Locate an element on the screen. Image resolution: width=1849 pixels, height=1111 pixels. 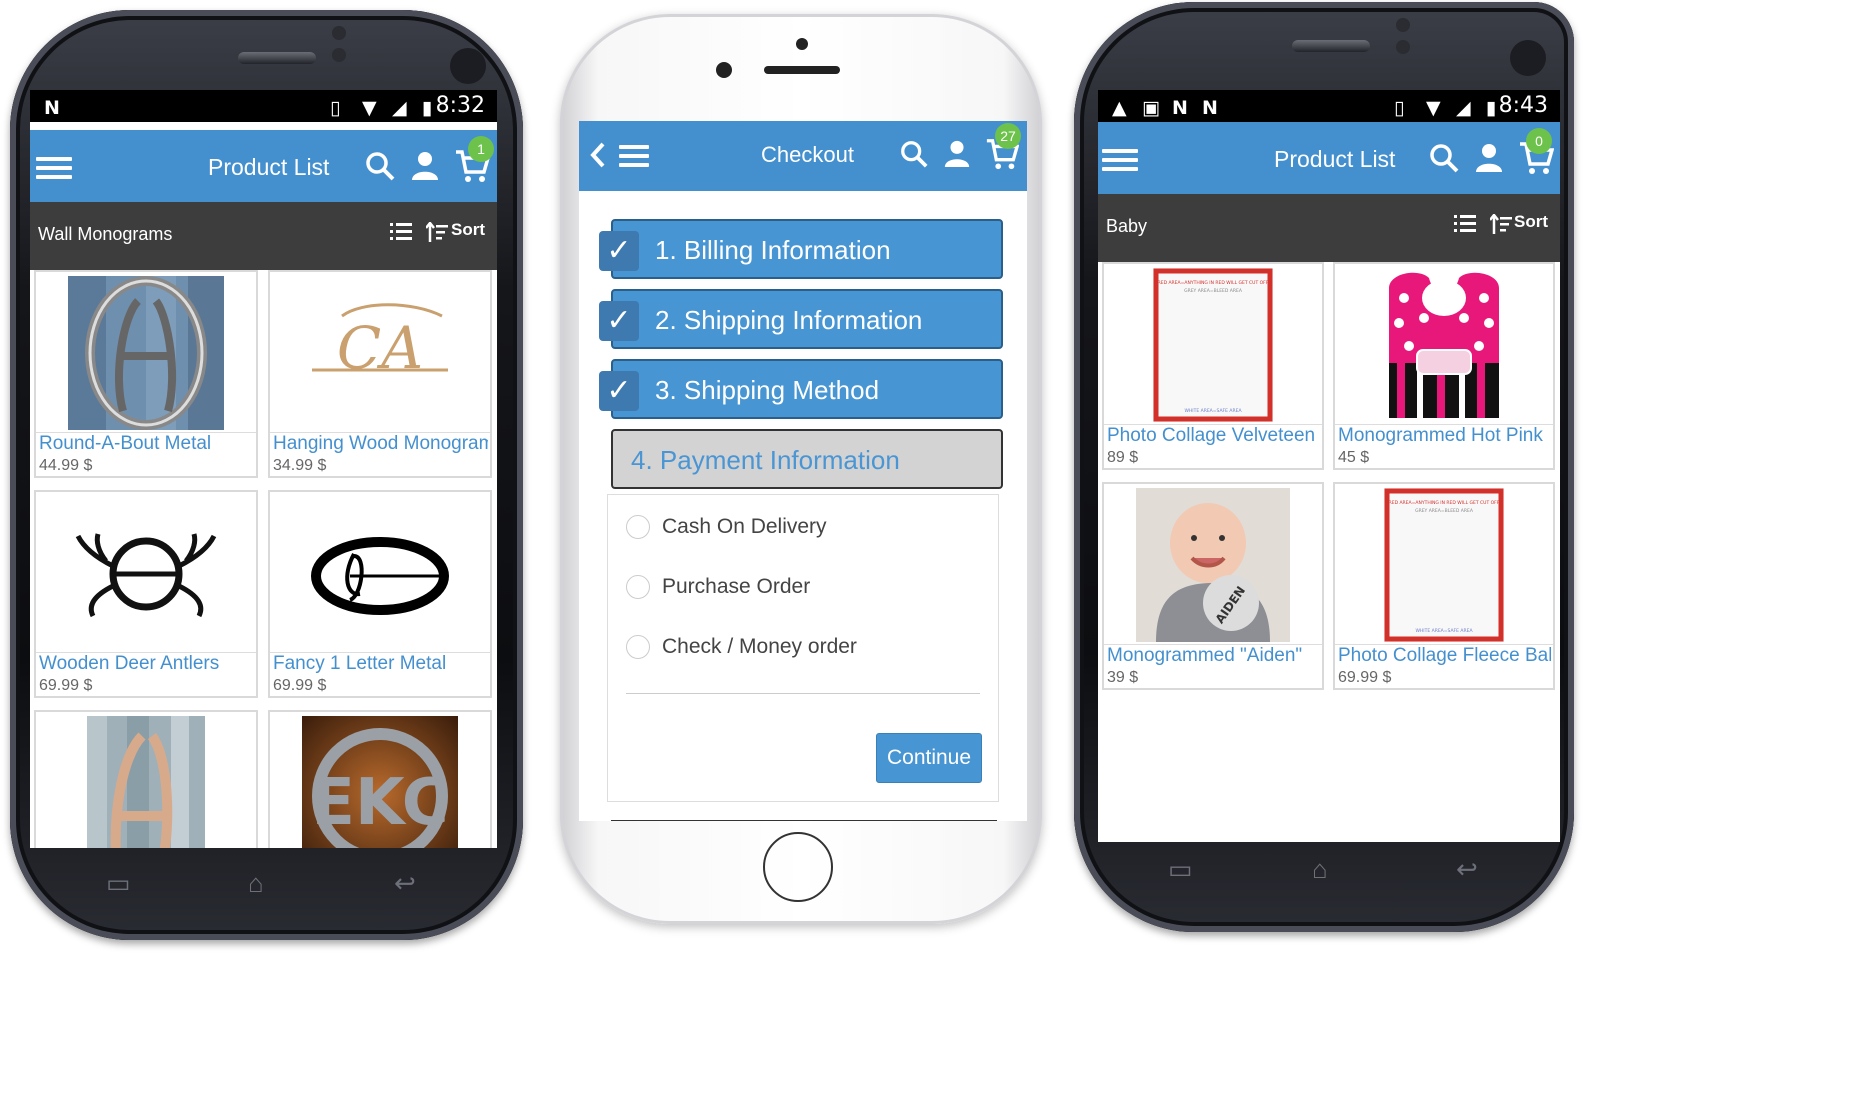
option-label: Cash On Delivery is located at coordinates (744, 526).